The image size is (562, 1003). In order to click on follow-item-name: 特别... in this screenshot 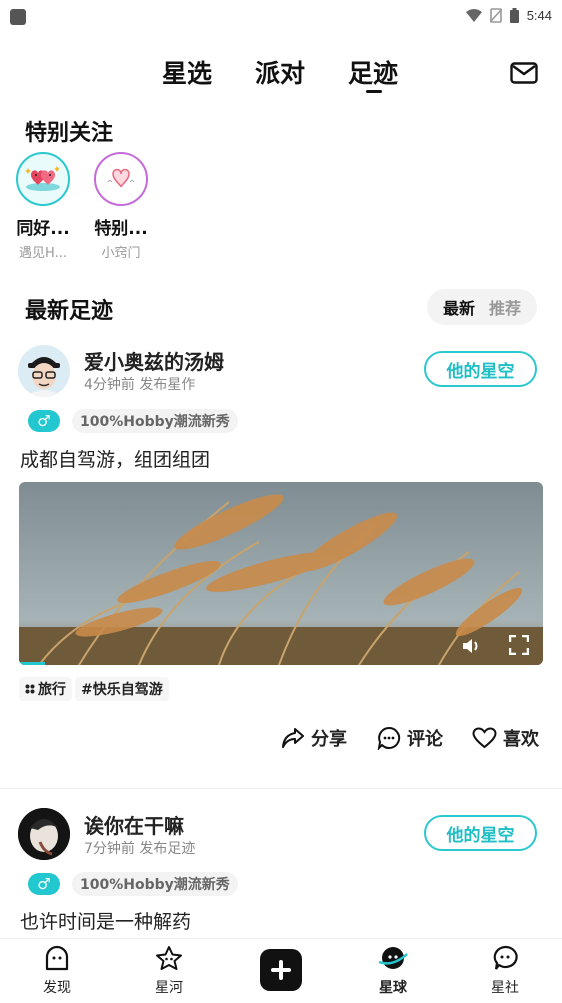, I will do `click(121, 229)`.